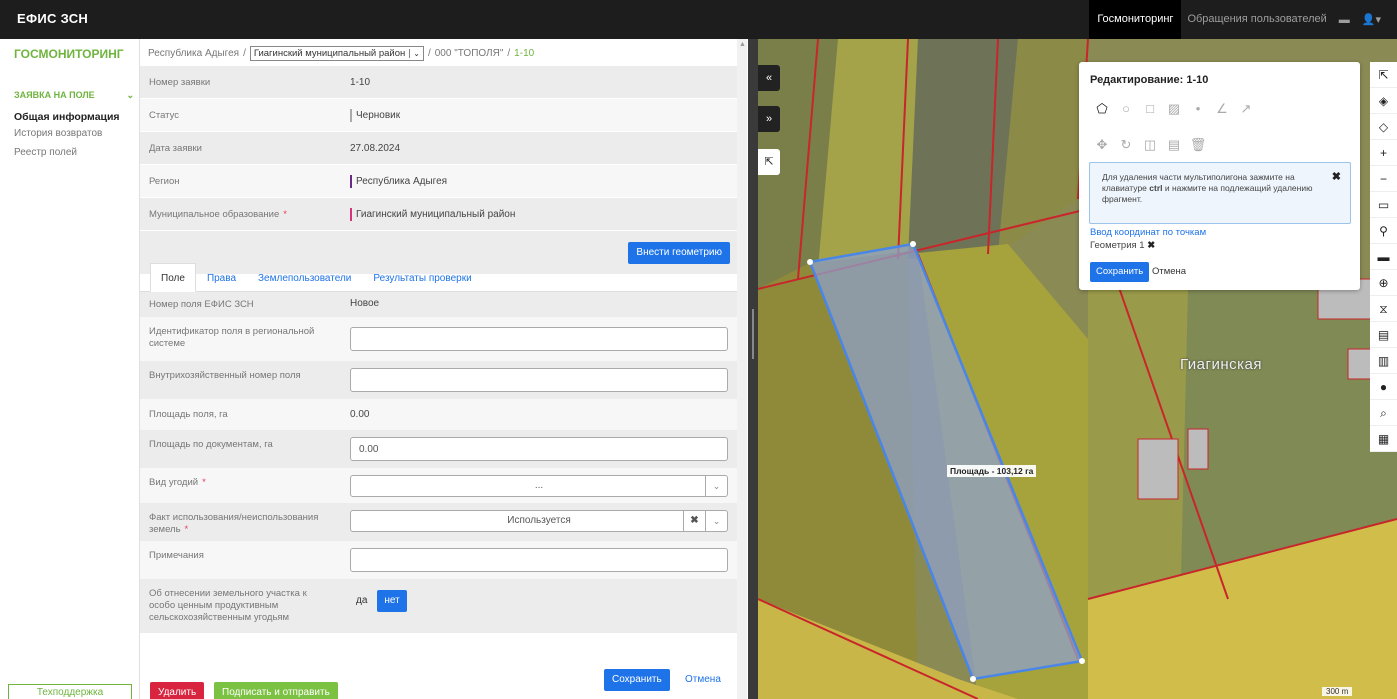 The width and height of the screenshot is (1397, 699). What do you see at coordinates (1383, 101) in the screenshot?
I see `layers-icon: ◈` at bounding box center [1383, 101].